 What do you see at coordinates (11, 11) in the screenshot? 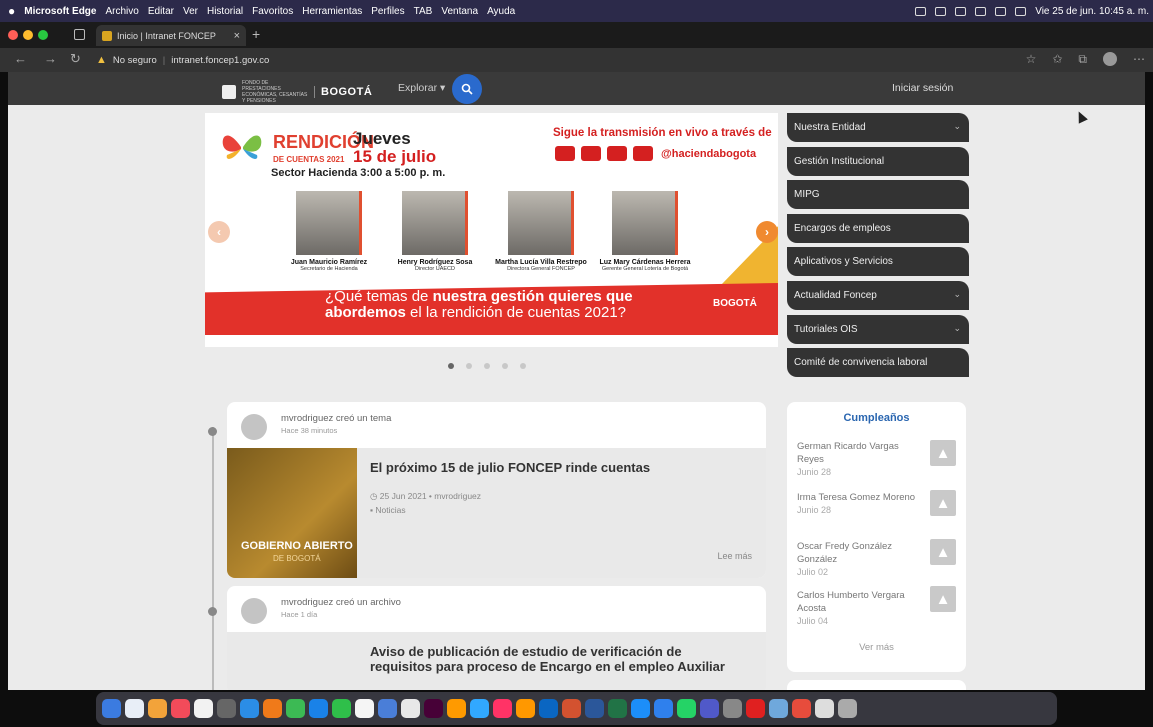
I see `apple-icon: ●` at bounding box center [11, 11].